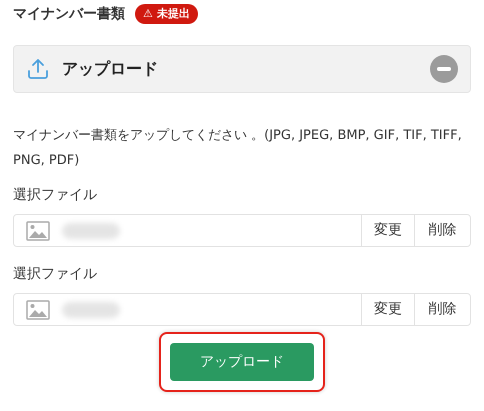 Image resolution: width=484 pixels, height=411 pixels. I want to click on upload-panel: アップロード, so click(242, 69).